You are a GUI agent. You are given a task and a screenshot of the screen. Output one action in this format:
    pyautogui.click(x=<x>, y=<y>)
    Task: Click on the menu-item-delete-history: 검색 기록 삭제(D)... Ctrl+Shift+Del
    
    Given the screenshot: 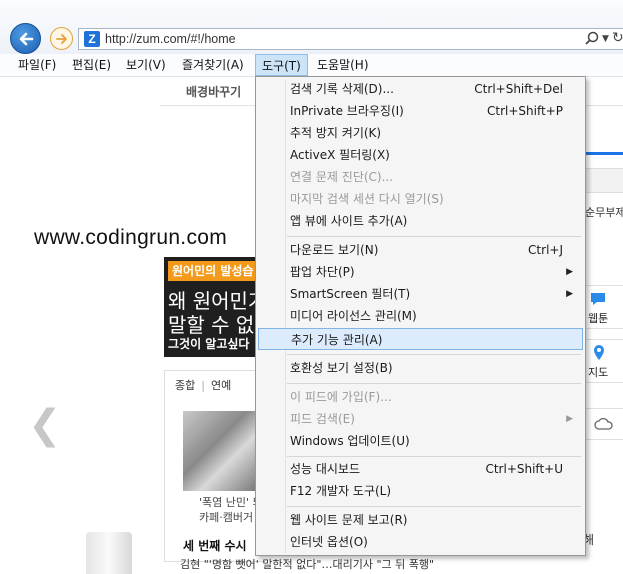 What is the action you would take?
    pyautogui.click(x=420, y=89)
    